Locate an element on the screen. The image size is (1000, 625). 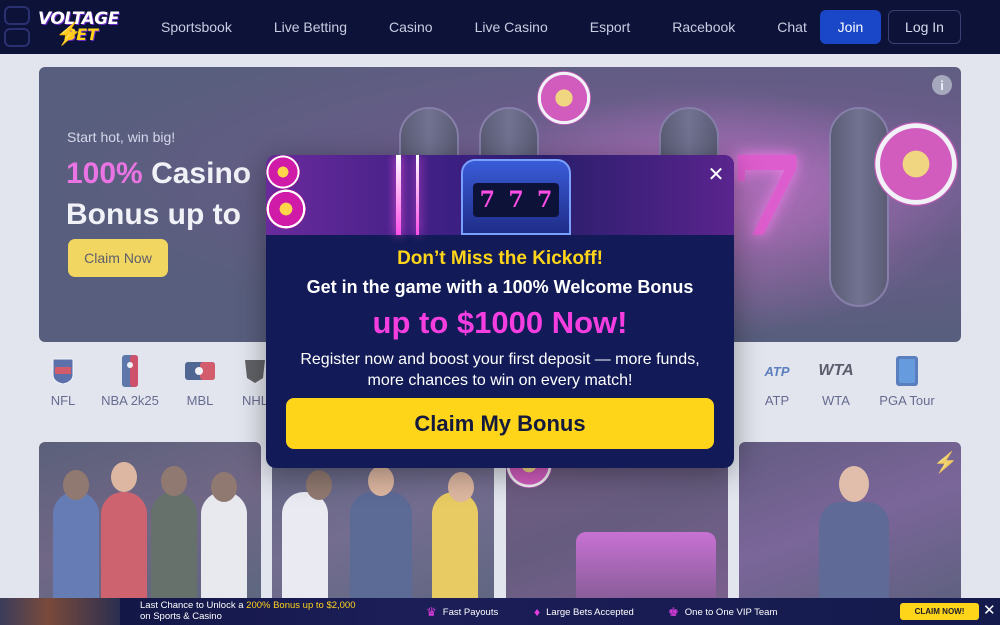
feature-fast-payouts: ♛ Fast Payouts is located at coordinates (462, 612).